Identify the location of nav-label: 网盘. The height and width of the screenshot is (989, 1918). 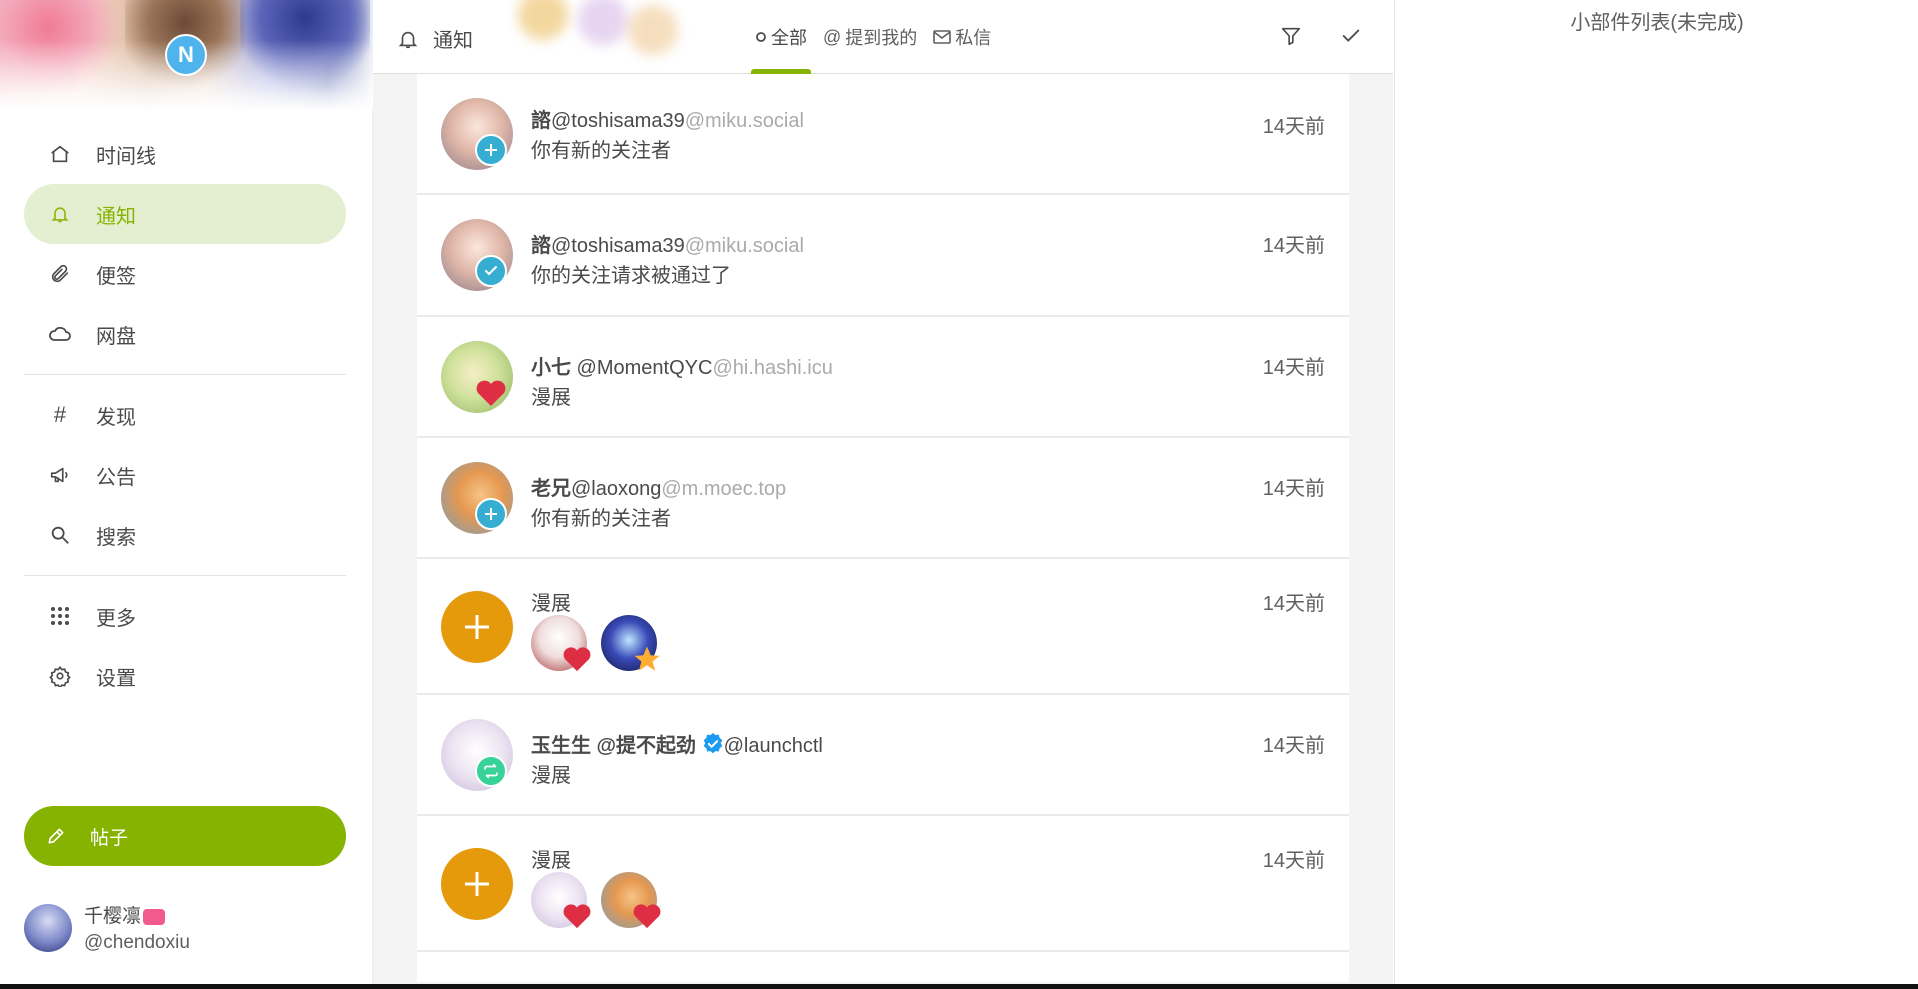
(116, 336).